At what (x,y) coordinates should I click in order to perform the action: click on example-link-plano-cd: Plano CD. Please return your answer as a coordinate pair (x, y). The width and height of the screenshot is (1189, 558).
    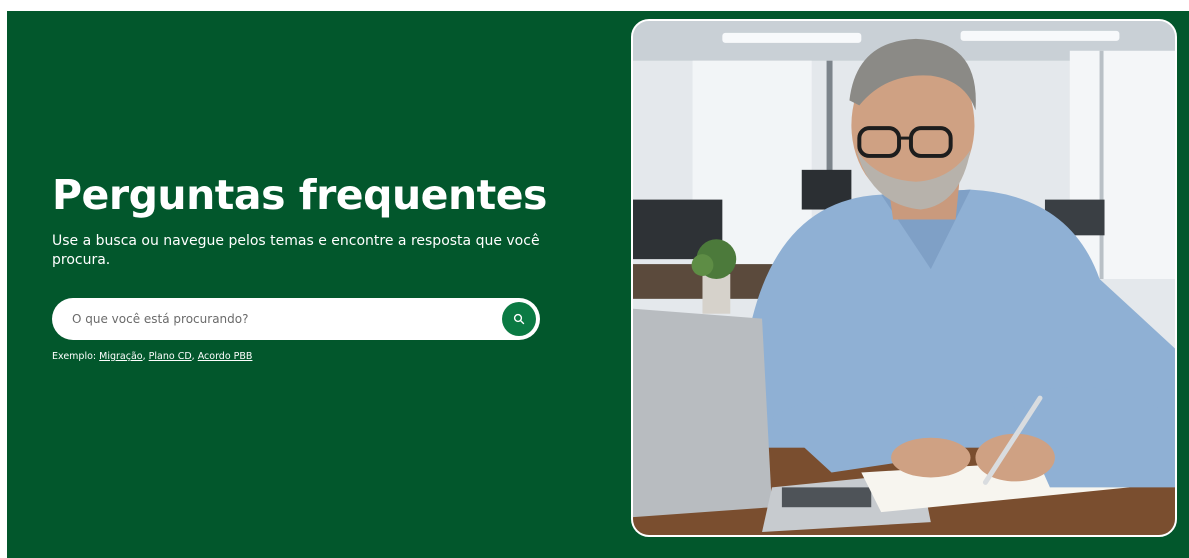
    Looking at the image, I should click on (170, 356).